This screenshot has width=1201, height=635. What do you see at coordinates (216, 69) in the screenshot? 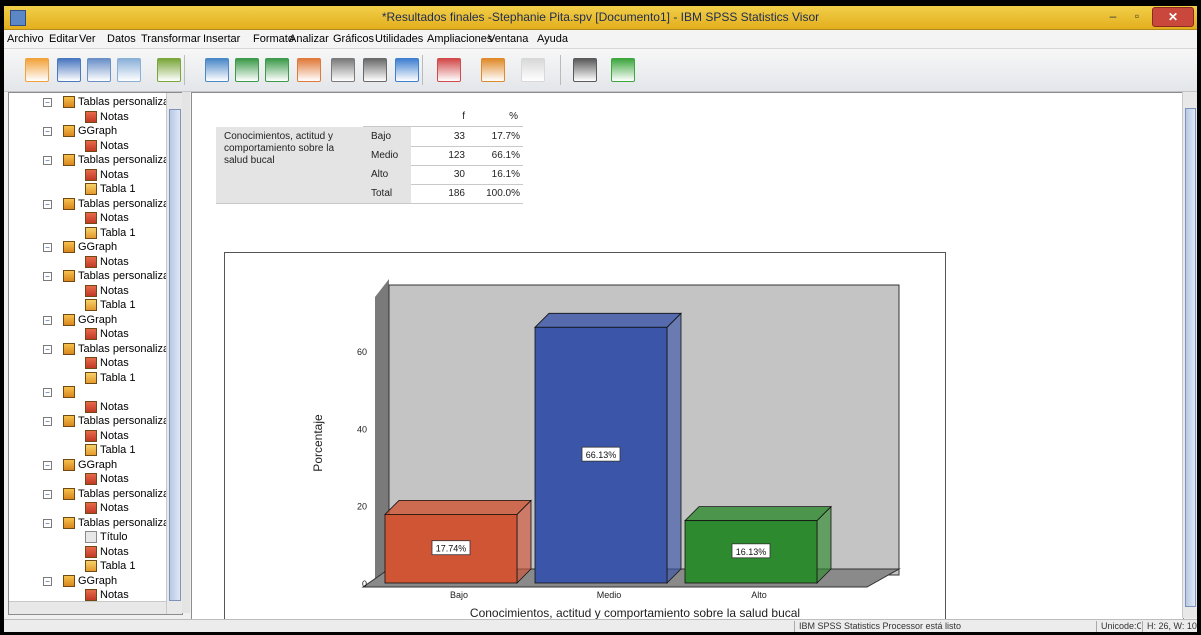
I see `recall-dialog-icon` at bounding box center [216, 69].